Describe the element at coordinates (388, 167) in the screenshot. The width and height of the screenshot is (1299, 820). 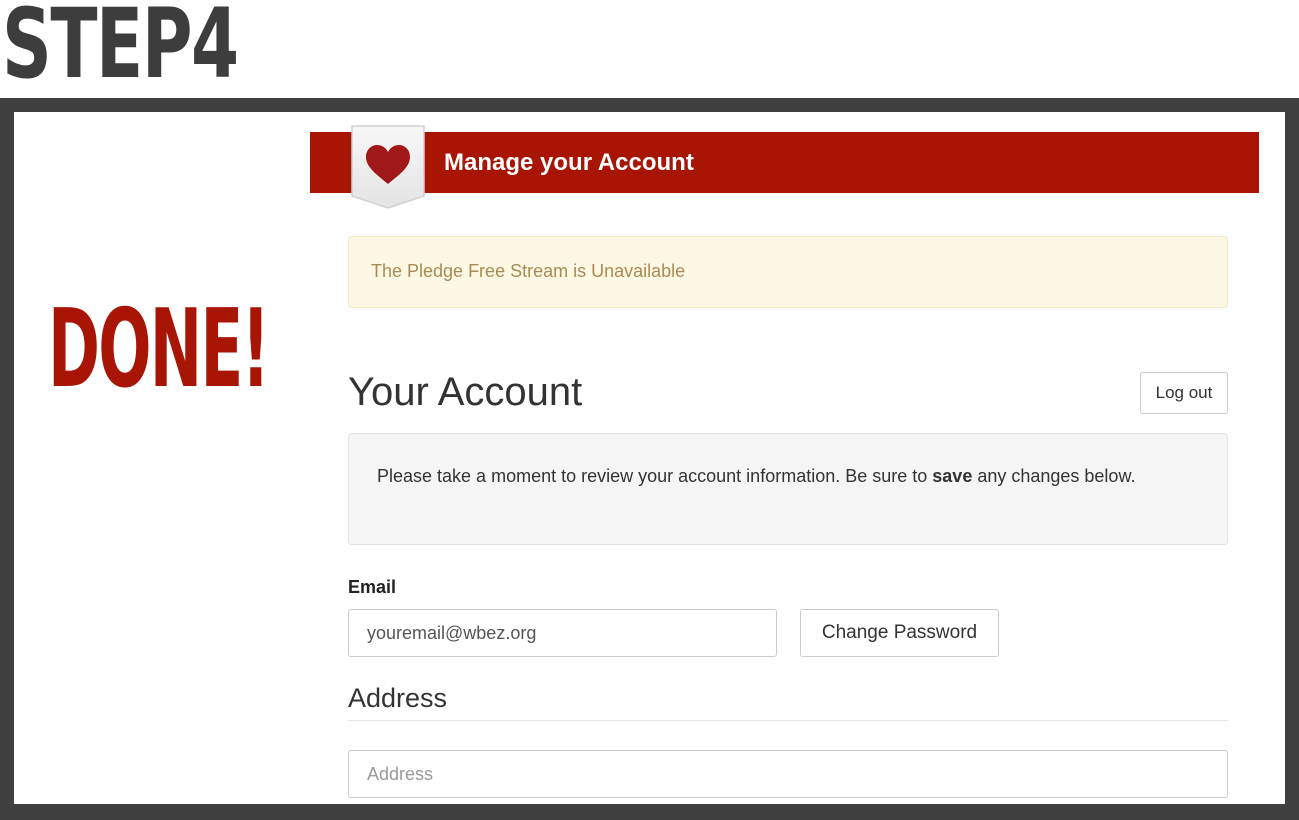
I see `heart-badge` at that location.